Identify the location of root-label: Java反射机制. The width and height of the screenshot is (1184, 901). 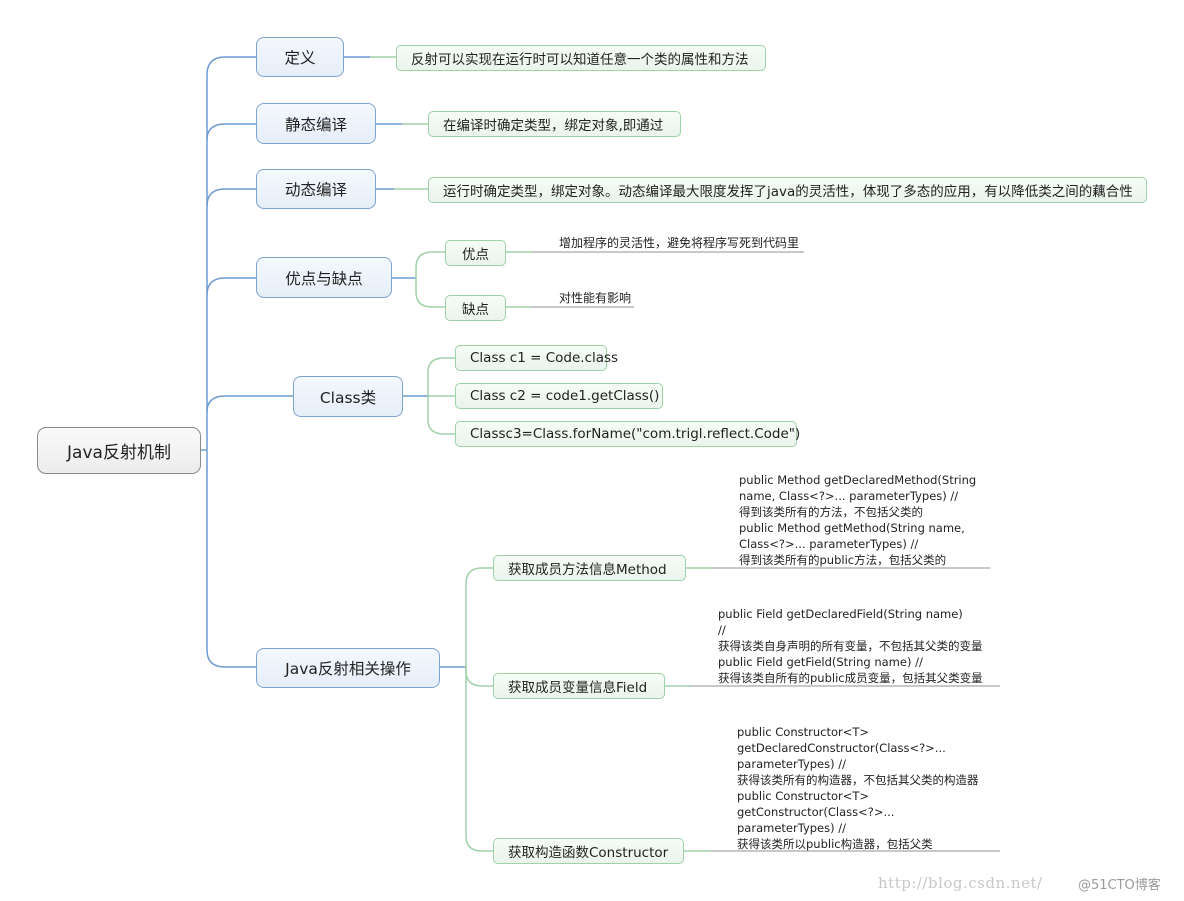
(119, 453).